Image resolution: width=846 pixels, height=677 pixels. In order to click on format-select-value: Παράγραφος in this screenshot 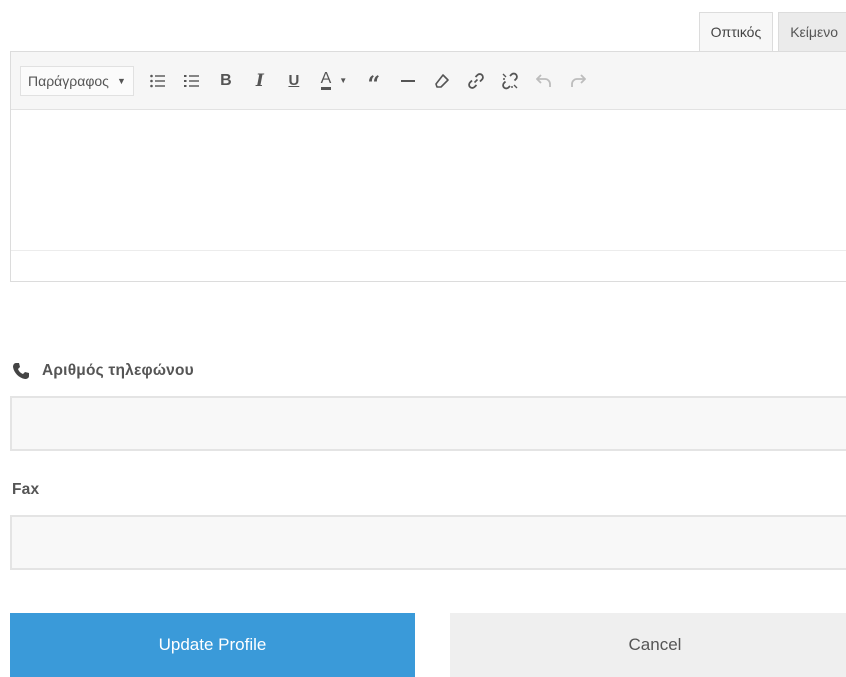, I will do `click(68, 80)`.